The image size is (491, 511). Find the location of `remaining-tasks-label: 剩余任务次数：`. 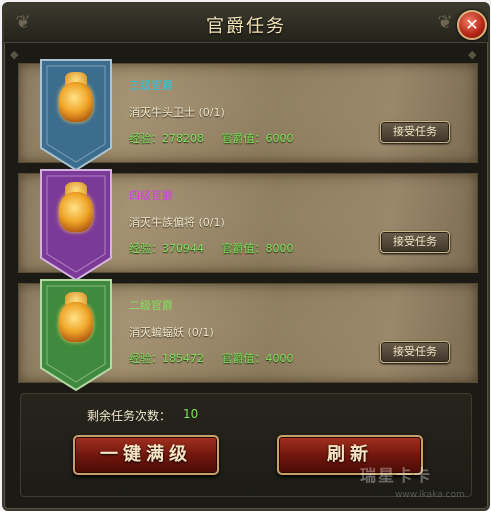

remaining-tasks-label: 剩余任务次数： is located at coordinates (129, 416).